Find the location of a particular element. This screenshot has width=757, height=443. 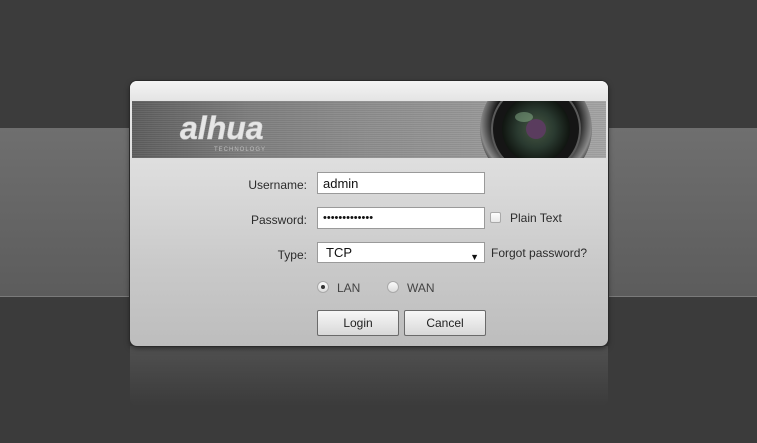

lan-label: LAN is located at coordinates (349, 288).